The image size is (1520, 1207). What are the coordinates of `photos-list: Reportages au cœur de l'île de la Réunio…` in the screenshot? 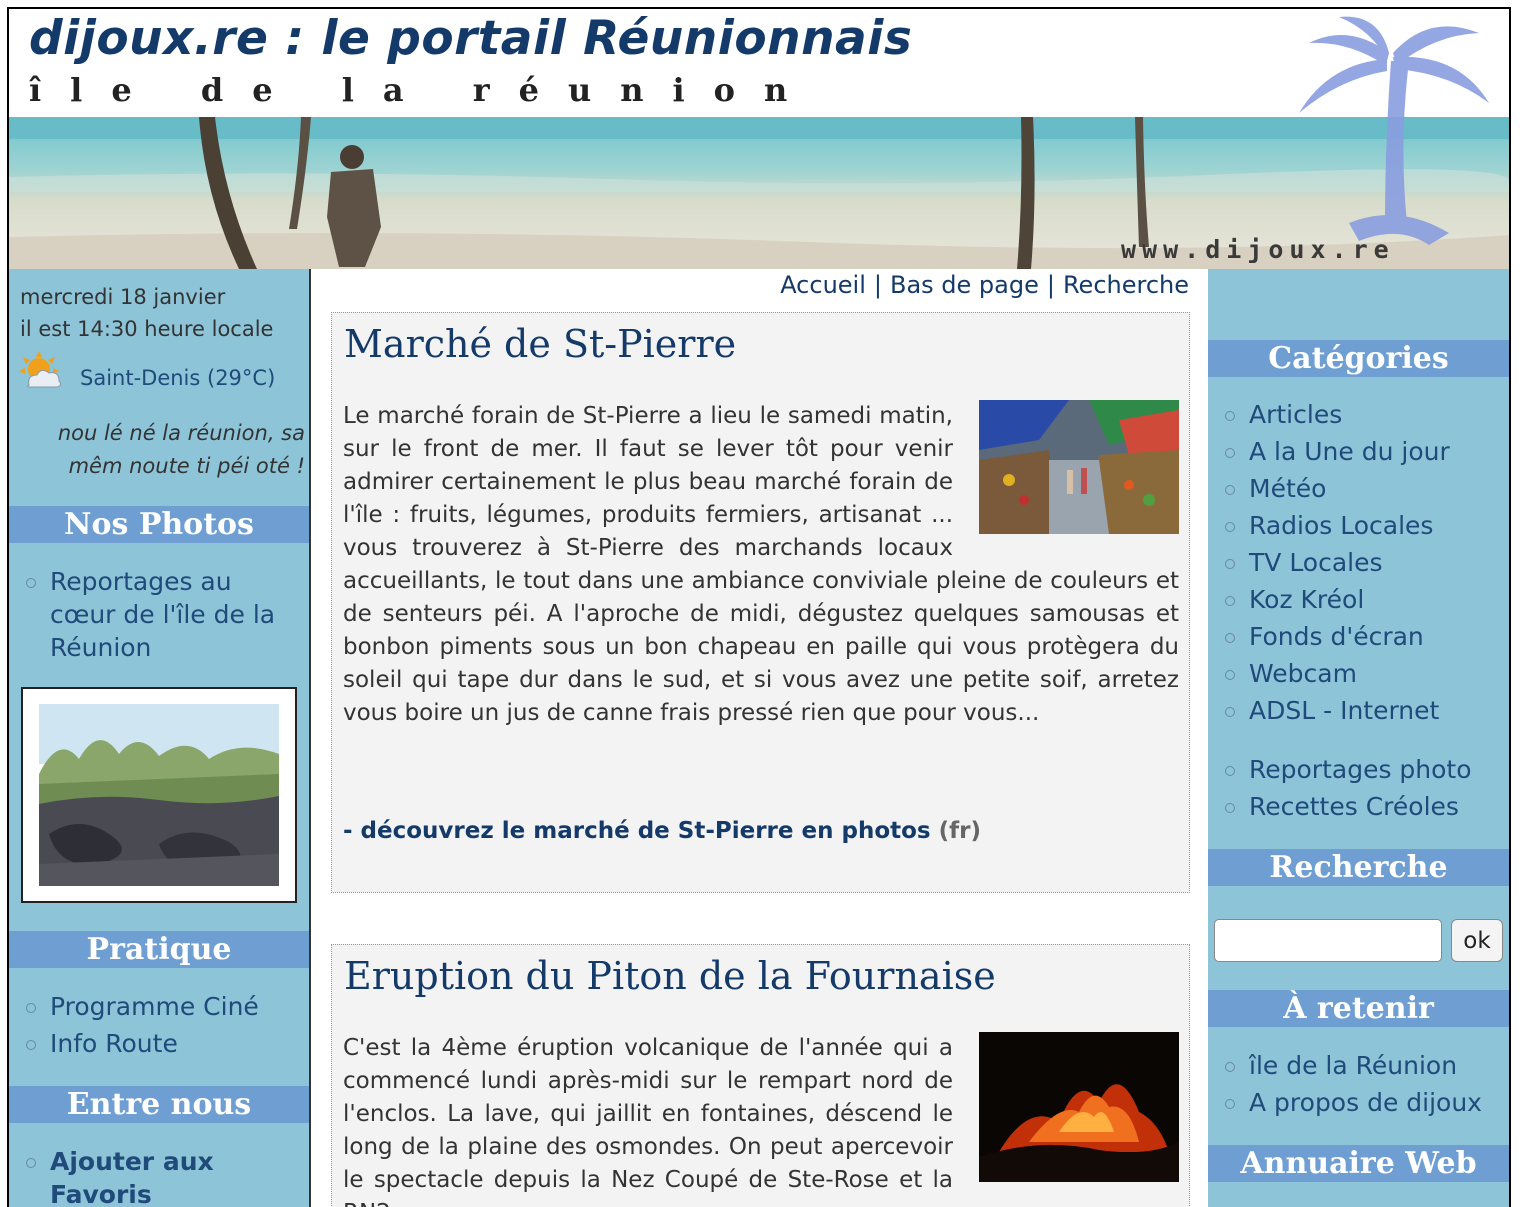 It's located at (161, 614).